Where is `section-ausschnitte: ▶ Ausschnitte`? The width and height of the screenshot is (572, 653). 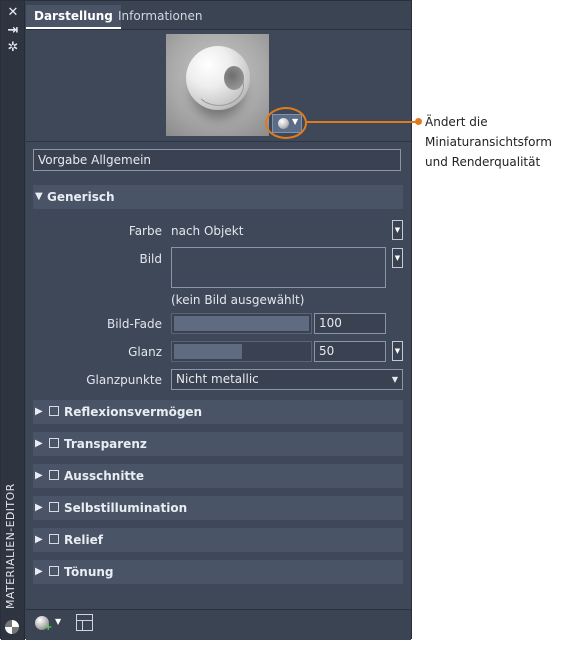 section-ausschnitte: ▶ Ausschnitte is located at coordinates (218, 476).